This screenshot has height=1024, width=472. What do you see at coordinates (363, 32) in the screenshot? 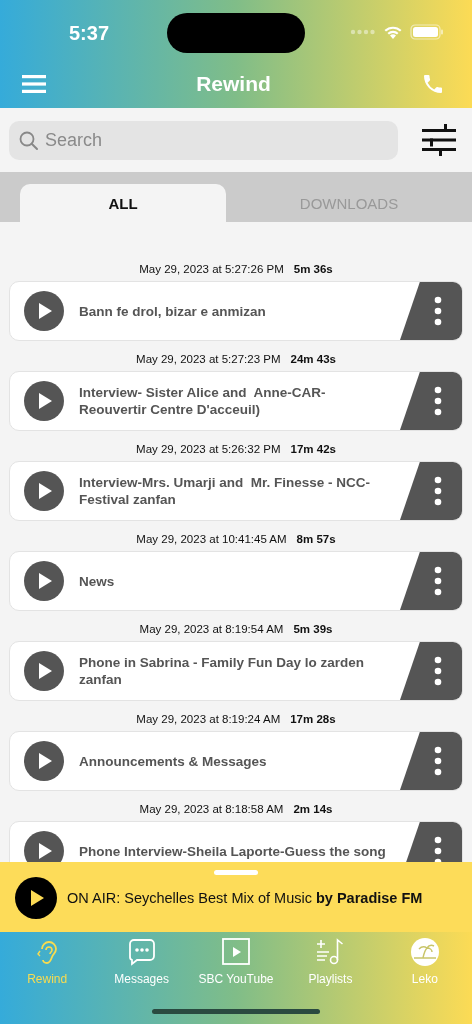
I see `signal-icon` at bounding box center [363, 32].